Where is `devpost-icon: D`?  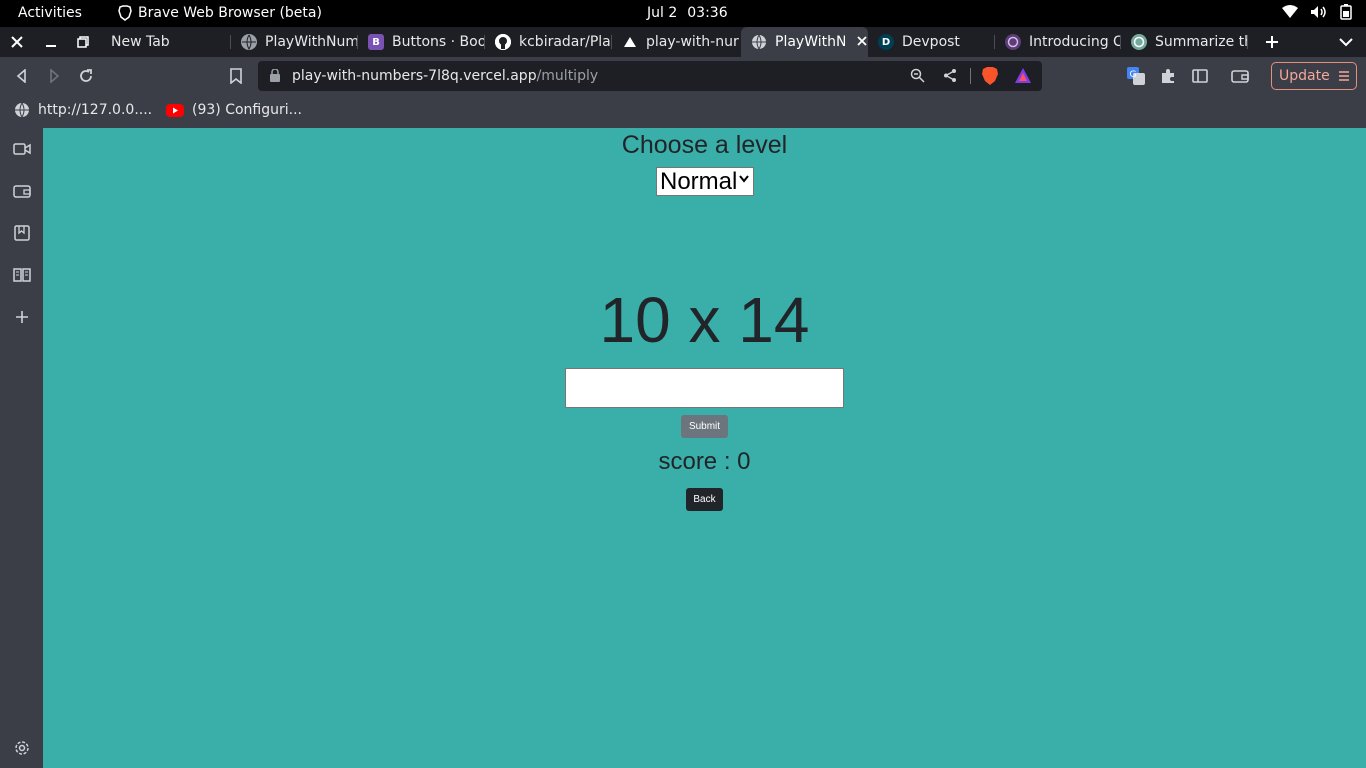
devpost-icon: D is located at coordinates (886, 42).